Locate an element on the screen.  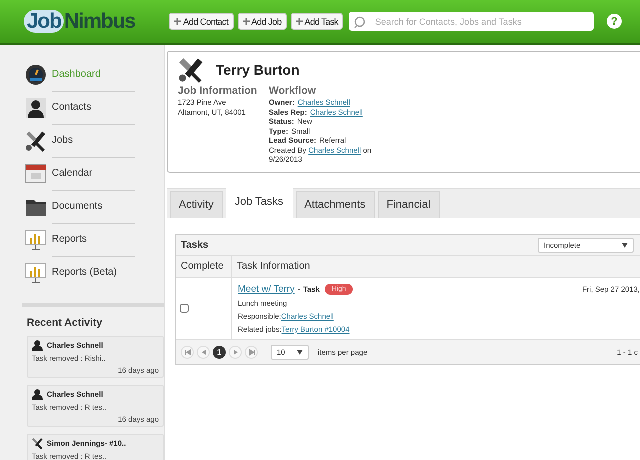
sidebar-item: Contacts is located at coordinates (93, 108).